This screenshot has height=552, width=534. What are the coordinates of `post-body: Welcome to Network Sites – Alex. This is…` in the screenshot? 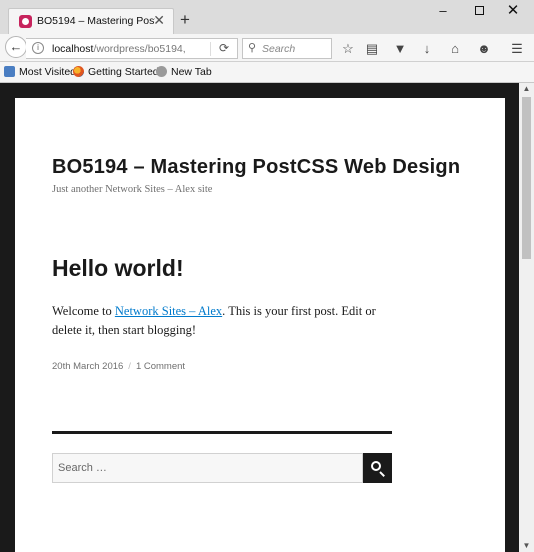 It's located at (227, 321).